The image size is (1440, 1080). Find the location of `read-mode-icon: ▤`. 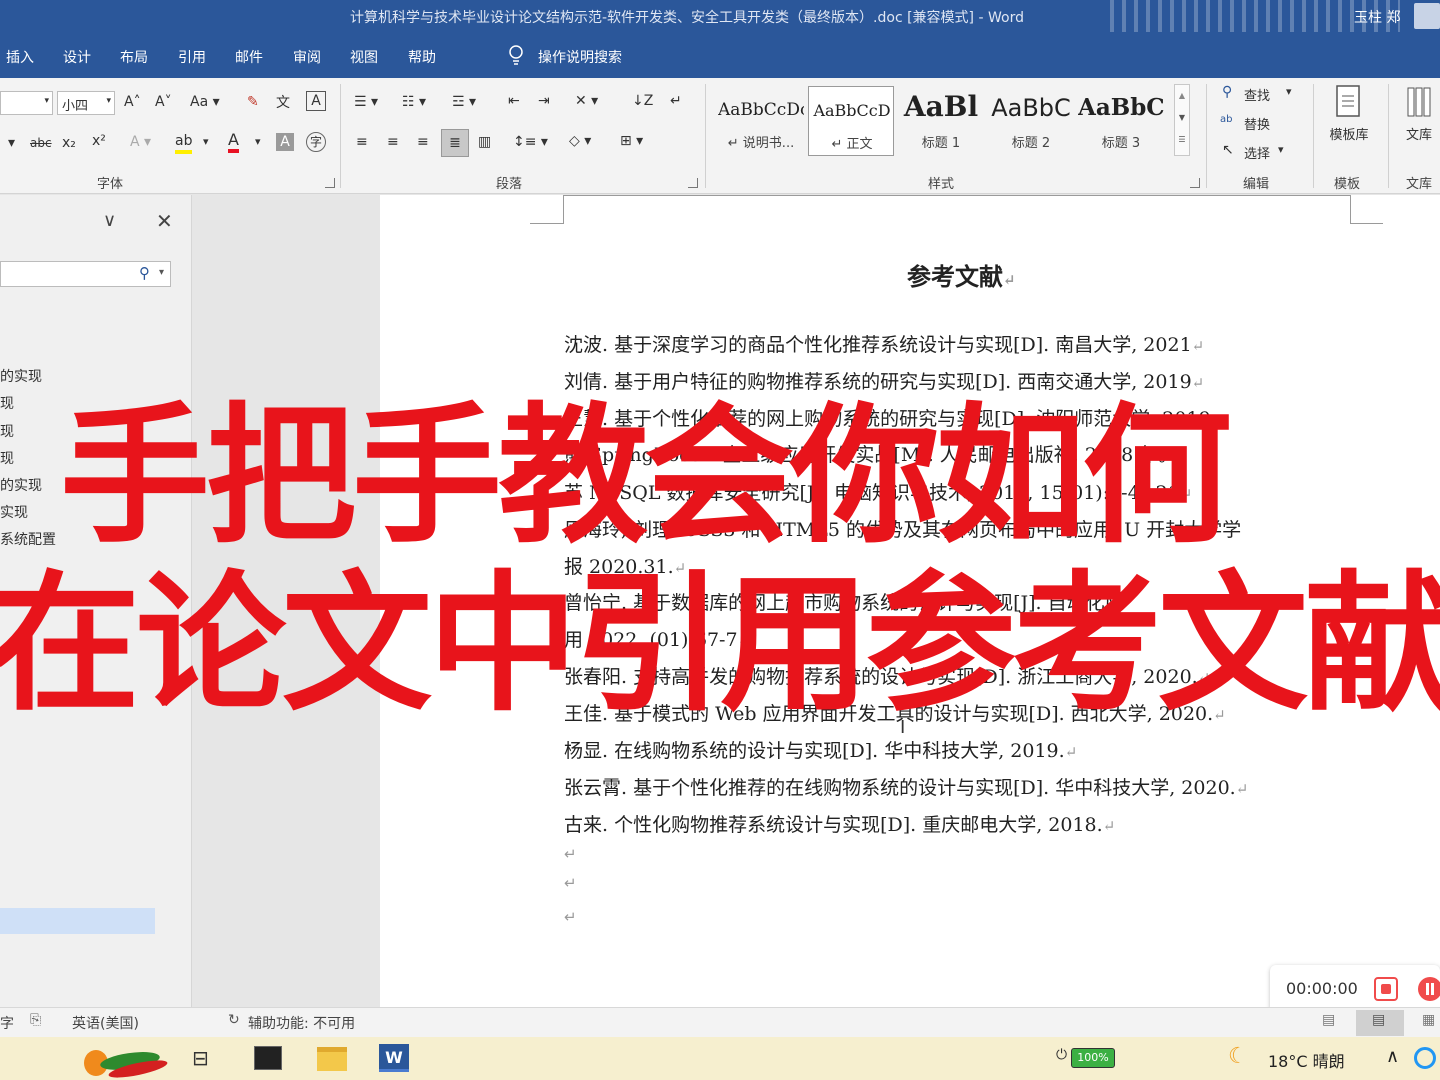

read-mode-icon: ▤ is located at coordinates (1328, 1020).